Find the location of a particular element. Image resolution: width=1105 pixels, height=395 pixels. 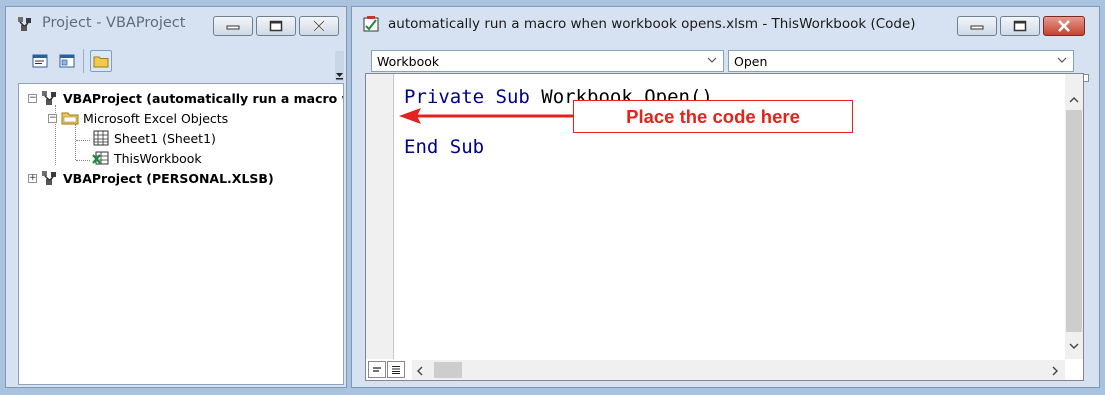

horizontal-scroll-thumb is located at coordinates (448, 370).